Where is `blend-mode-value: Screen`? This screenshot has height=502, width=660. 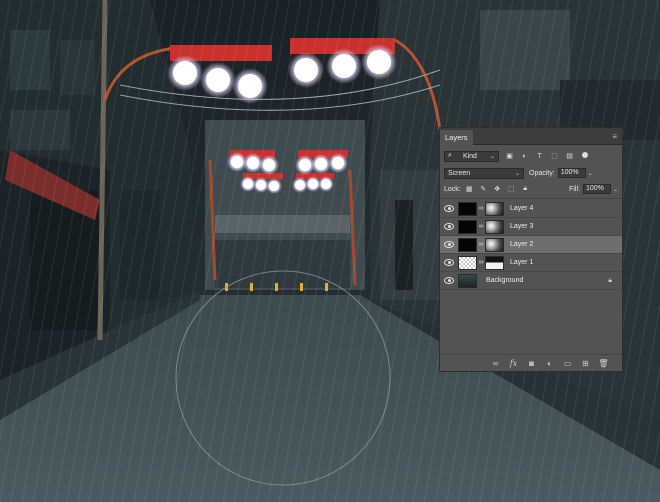 blend-mode-value: Screen is located at coordinates (459, 173).